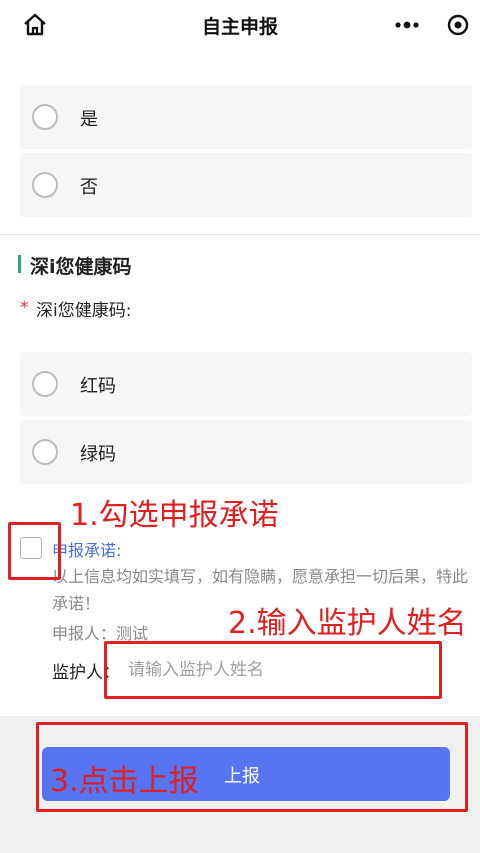 This screenshot has height=853, width=480. Describe the element at coordinates (124, 781) in the screenshot. I see `annotation-step3: 3.点击上报` at that location.